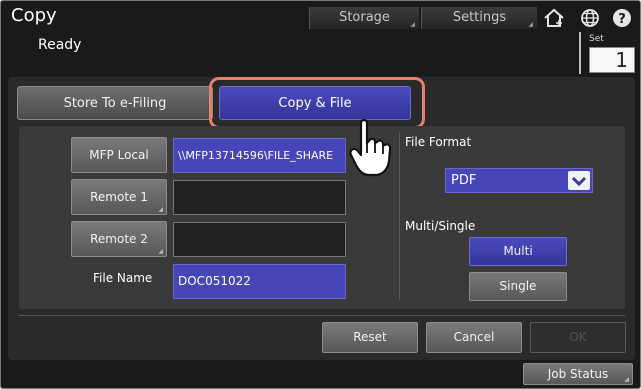  What do you see at coordinates (554, 18) in the screenshot?
I see `home-icon` at bounding box center [554, 18].